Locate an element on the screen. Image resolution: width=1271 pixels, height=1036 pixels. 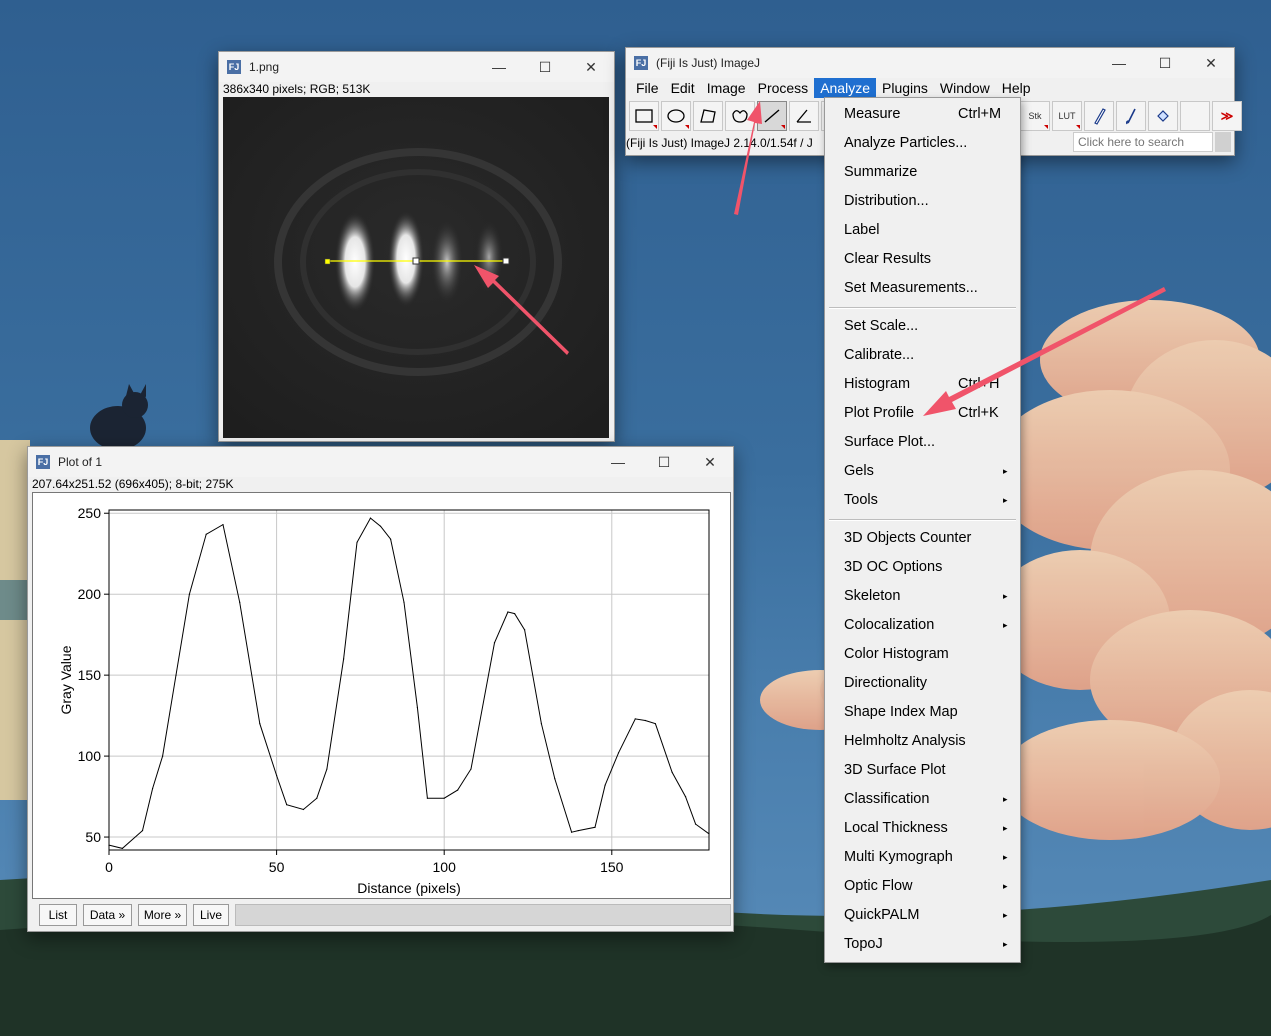
plot-status-bar is located at coordinates (483, 915).